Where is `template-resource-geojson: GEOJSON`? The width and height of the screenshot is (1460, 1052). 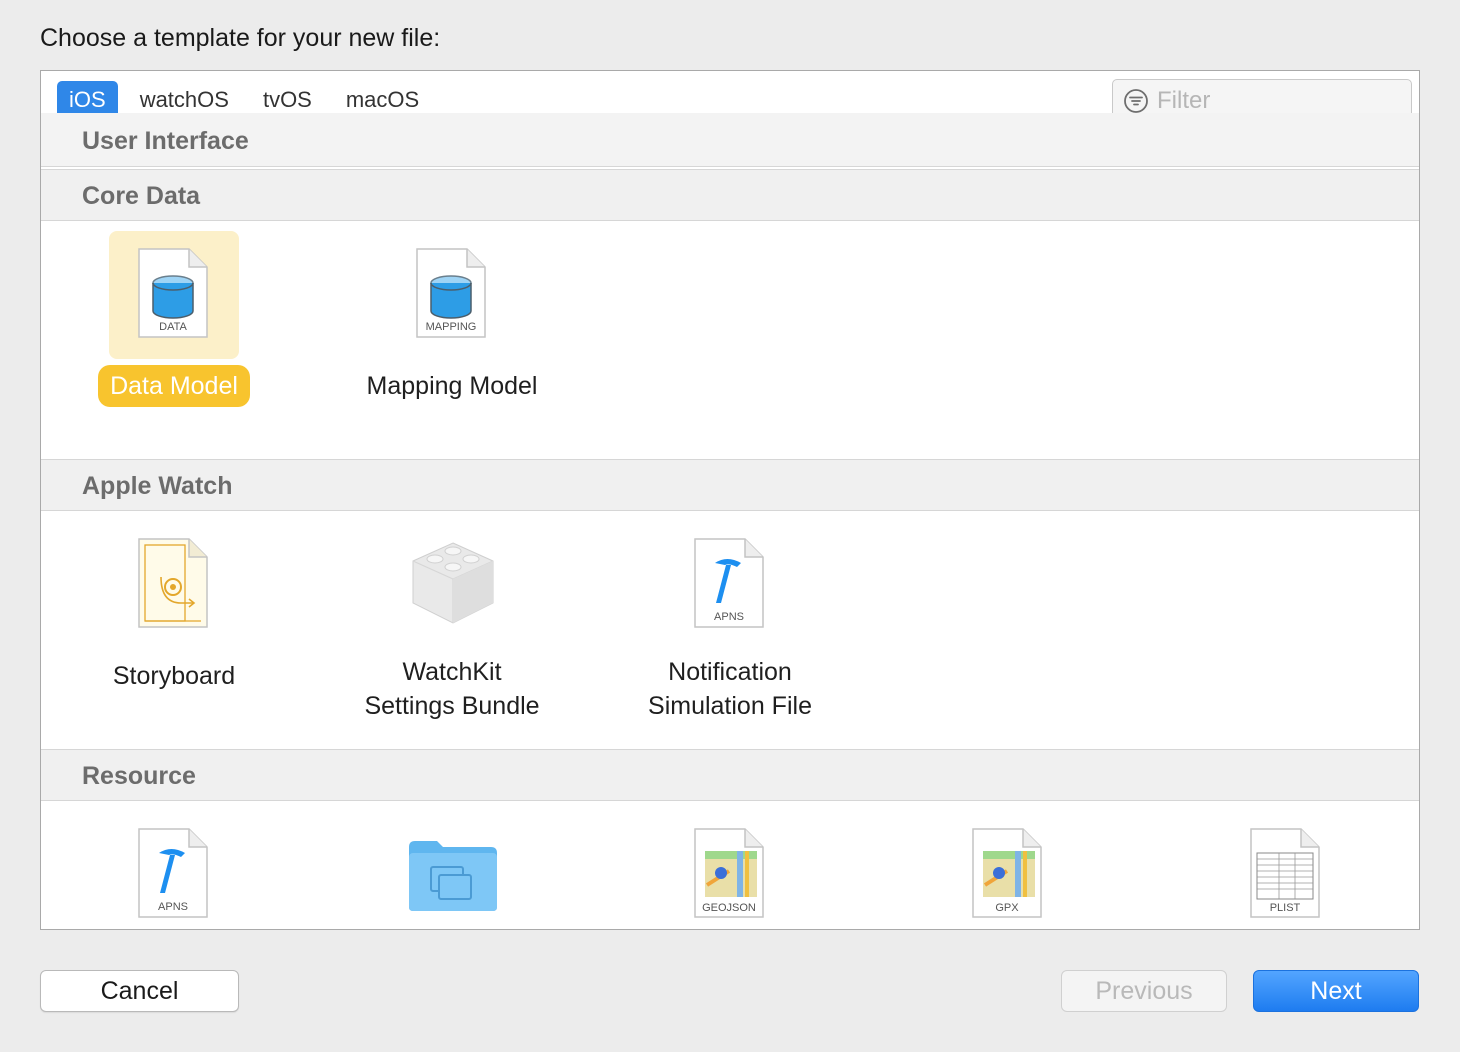 template-resource-geojson: GEOJSON is located at coordinates (730, 870).